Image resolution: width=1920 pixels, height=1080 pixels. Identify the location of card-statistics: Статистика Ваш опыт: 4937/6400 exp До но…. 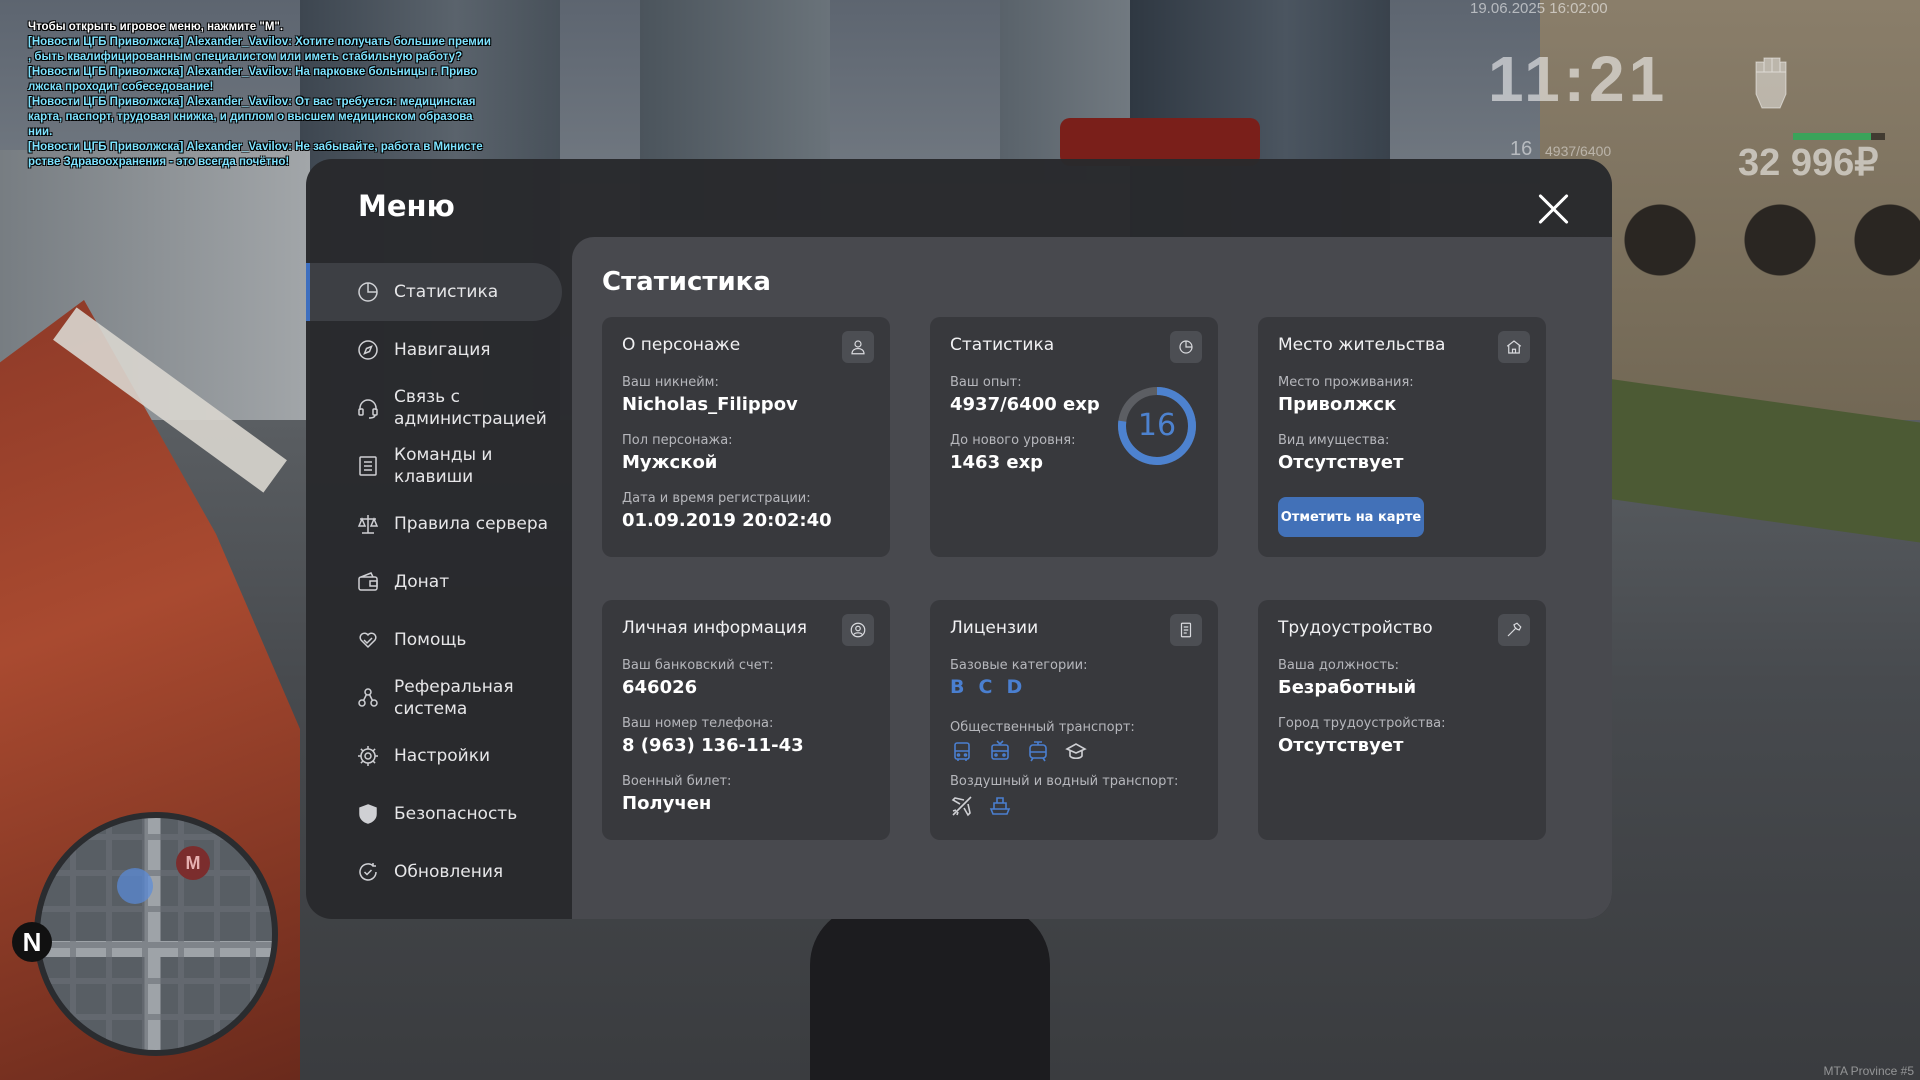
(1074, 437).